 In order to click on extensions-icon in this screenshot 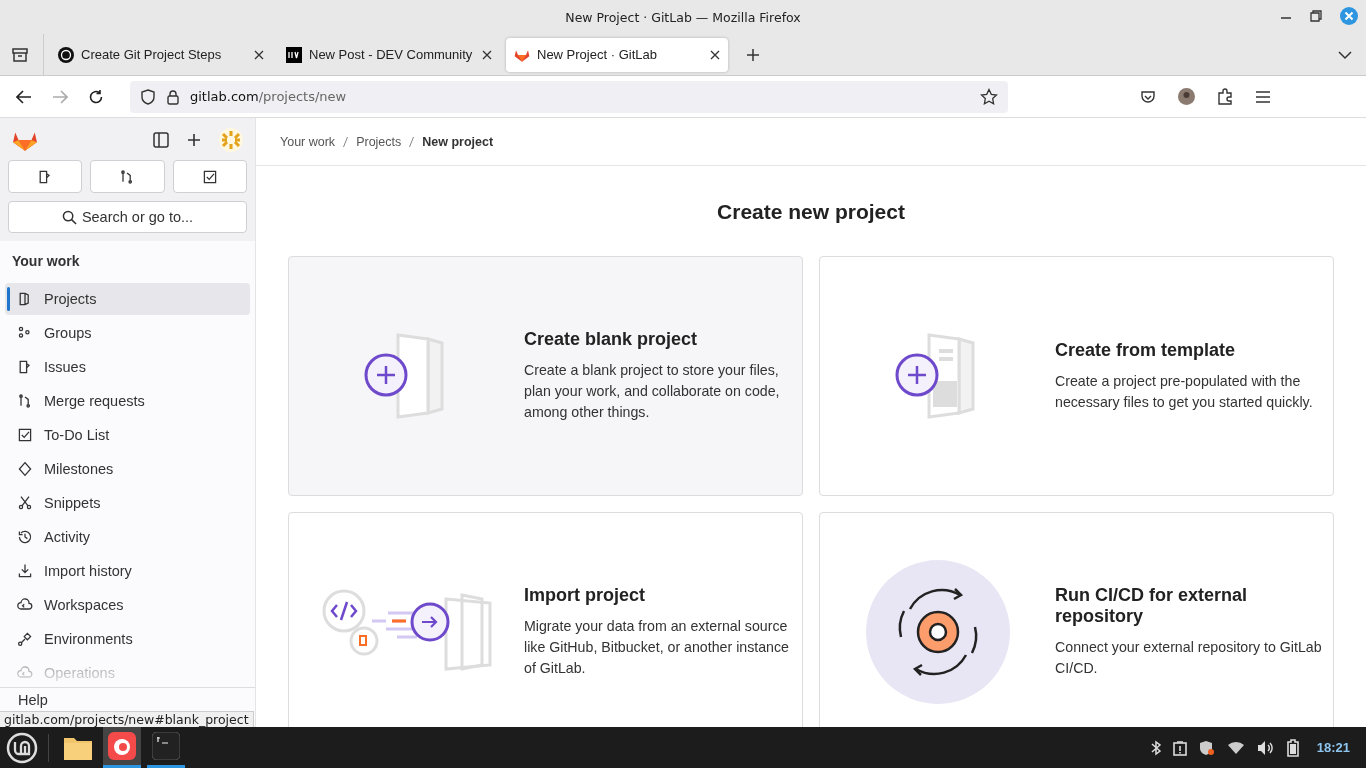, I will do `click(1225, 96)`.